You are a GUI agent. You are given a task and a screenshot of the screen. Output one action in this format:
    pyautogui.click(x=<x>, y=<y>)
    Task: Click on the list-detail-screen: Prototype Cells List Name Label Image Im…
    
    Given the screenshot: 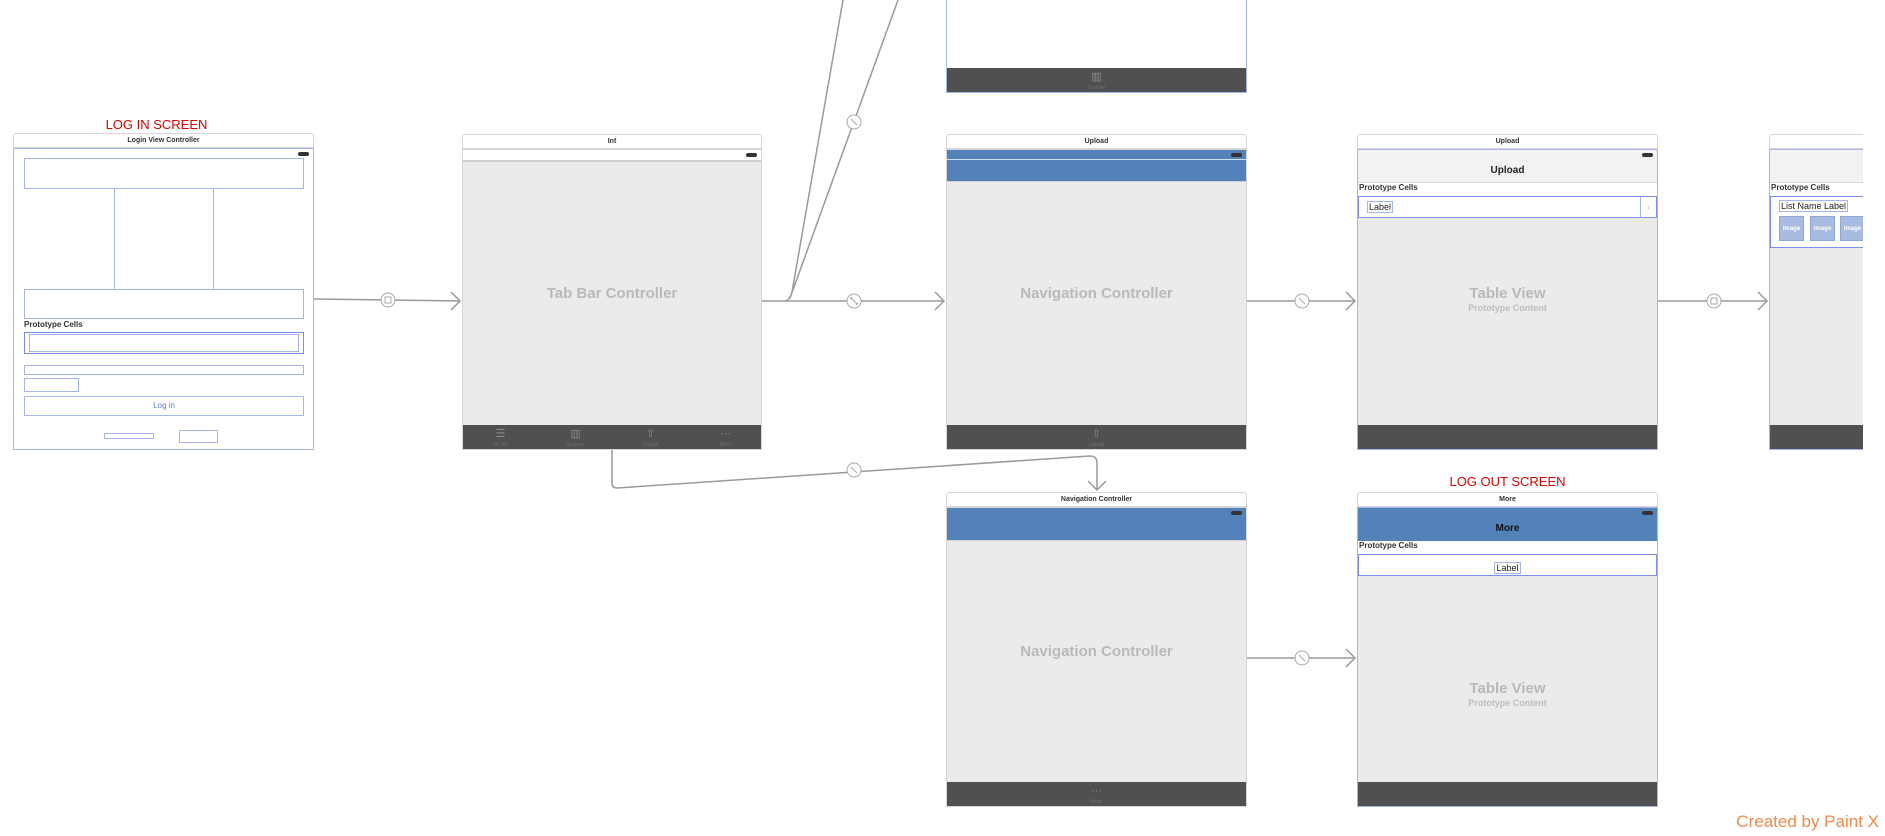 What is the action you would take?
    pyautogui.click(x=1816, y=299)
    